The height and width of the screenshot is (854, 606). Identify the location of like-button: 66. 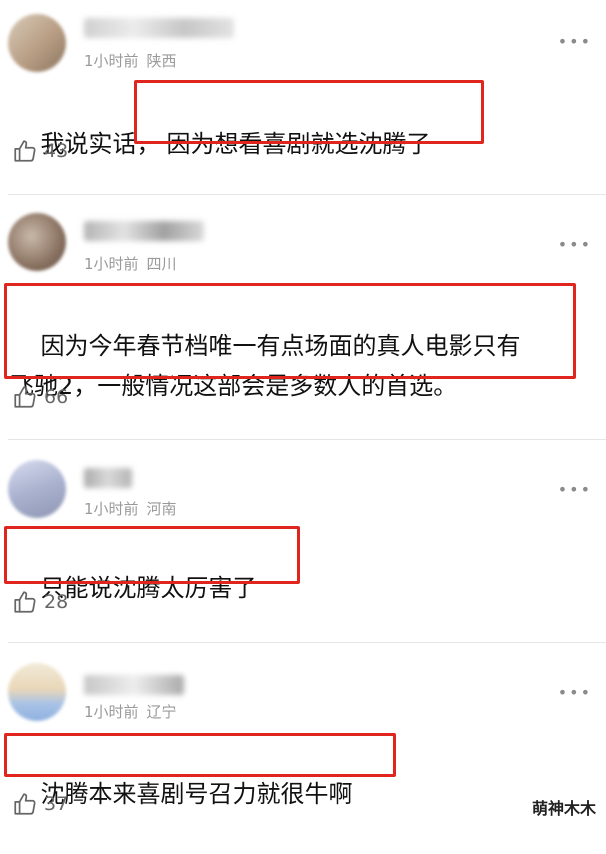
(40, 397).